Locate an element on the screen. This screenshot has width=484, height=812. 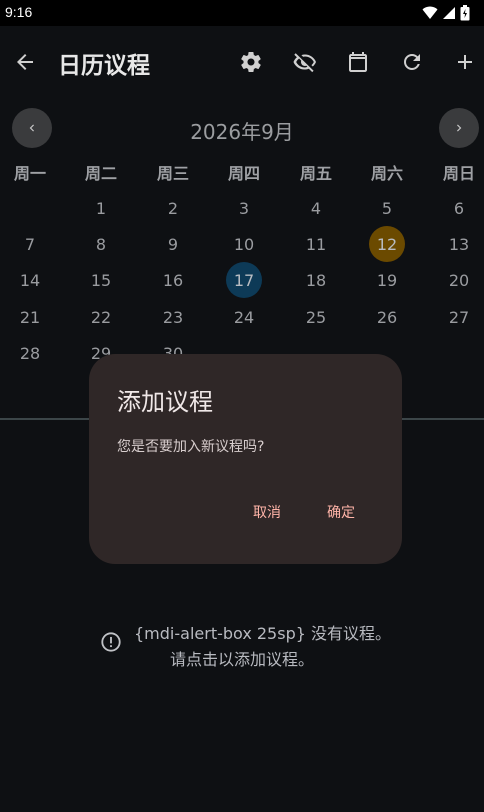
status-time: 9:16 is located at coordinates (19, 12).